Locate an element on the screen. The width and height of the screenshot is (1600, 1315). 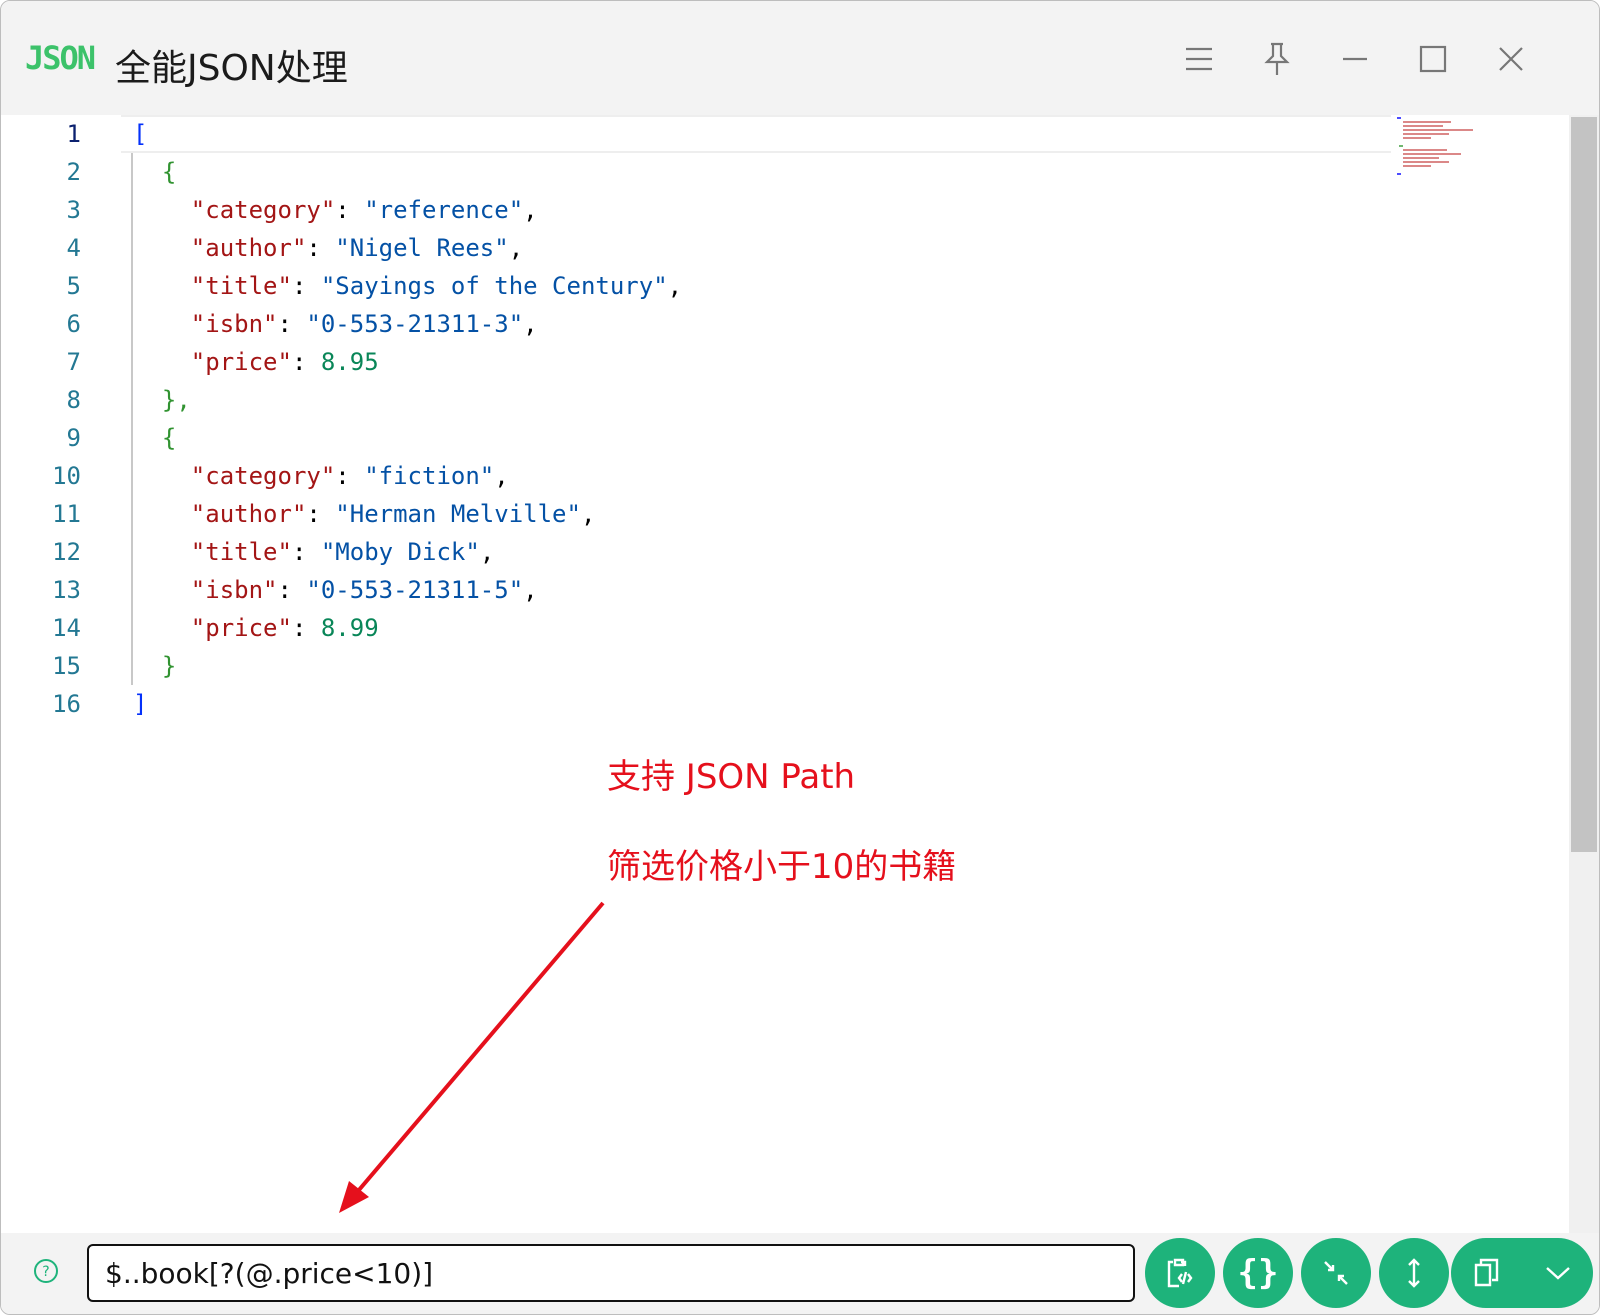
copy-button is located at coordinates (1486, 1273).